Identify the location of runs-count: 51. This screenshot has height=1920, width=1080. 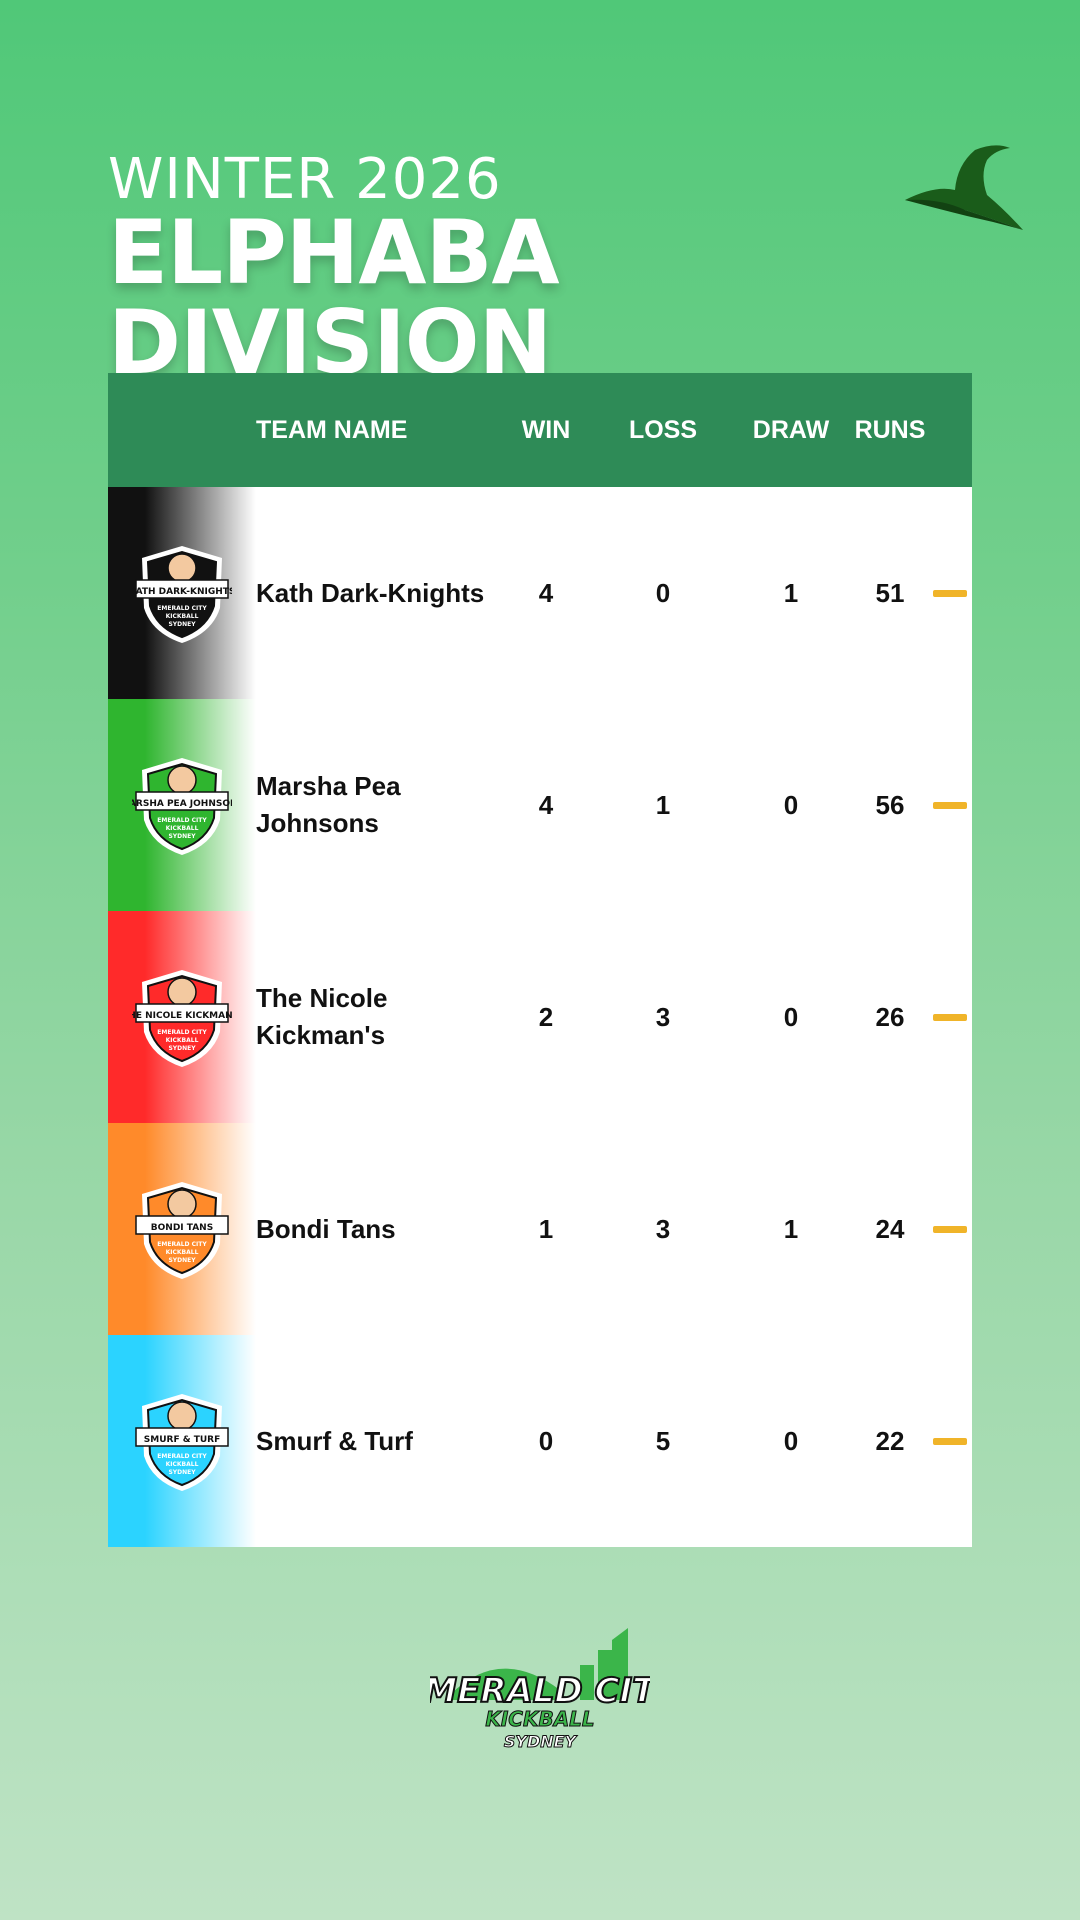
(890, 592).